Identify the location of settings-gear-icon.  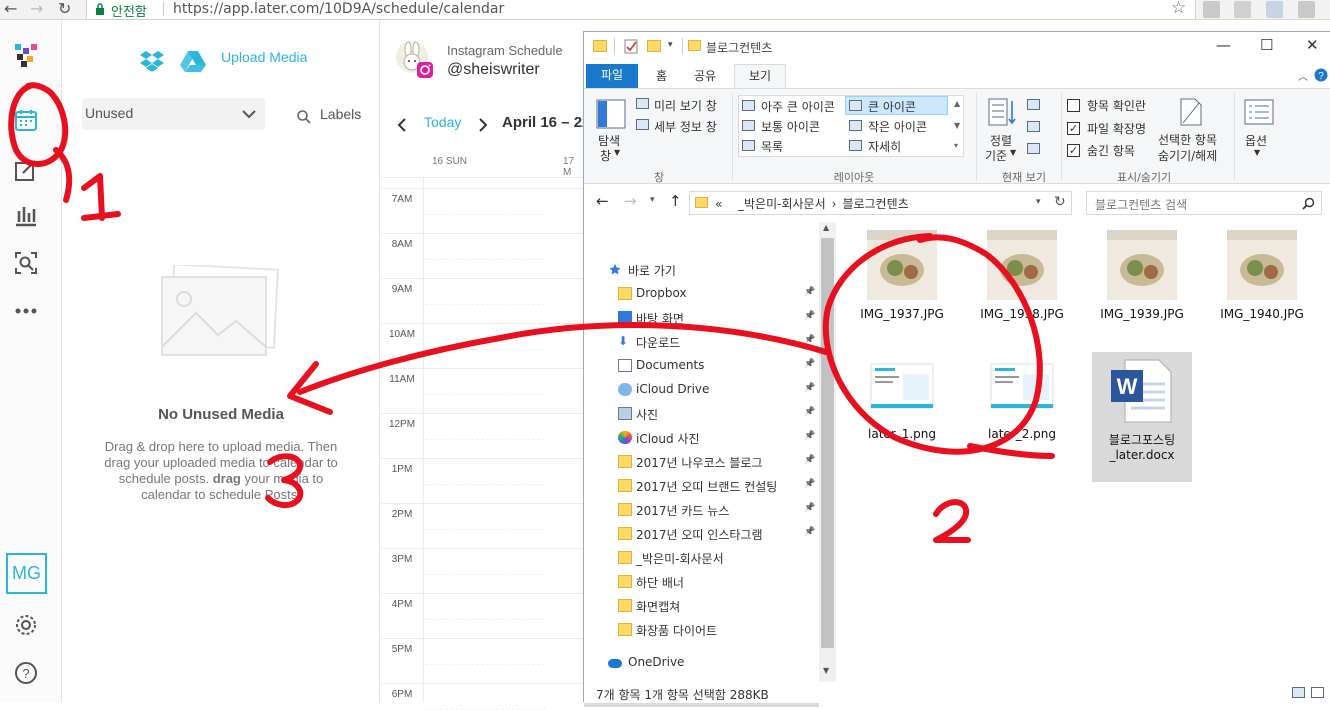
(26, 625).